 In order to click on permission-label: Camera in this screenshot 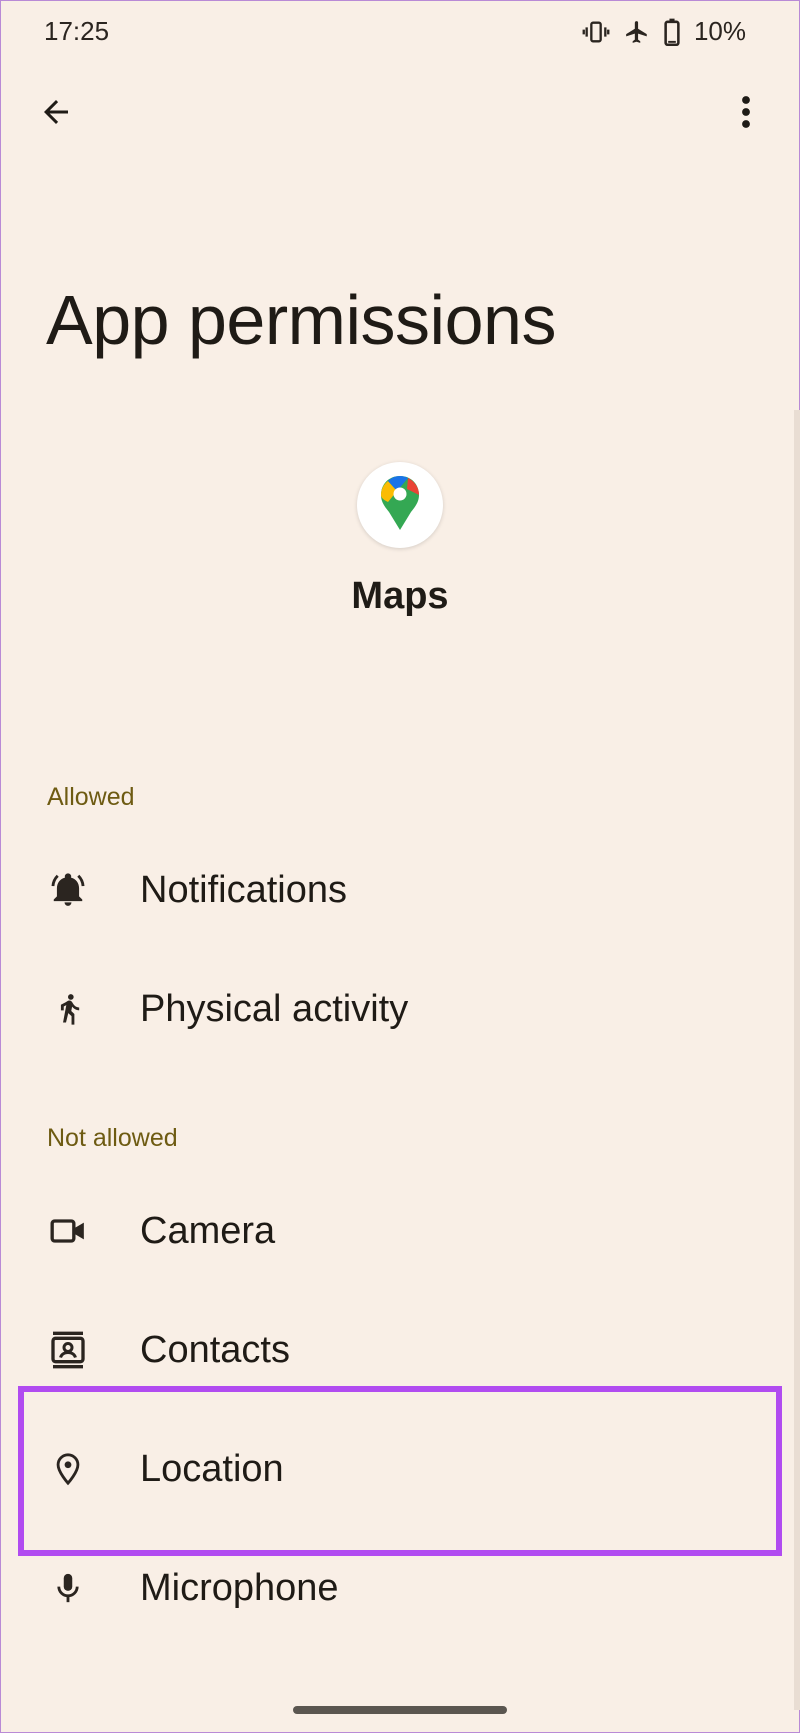, I will do `click(208, 1230)`.